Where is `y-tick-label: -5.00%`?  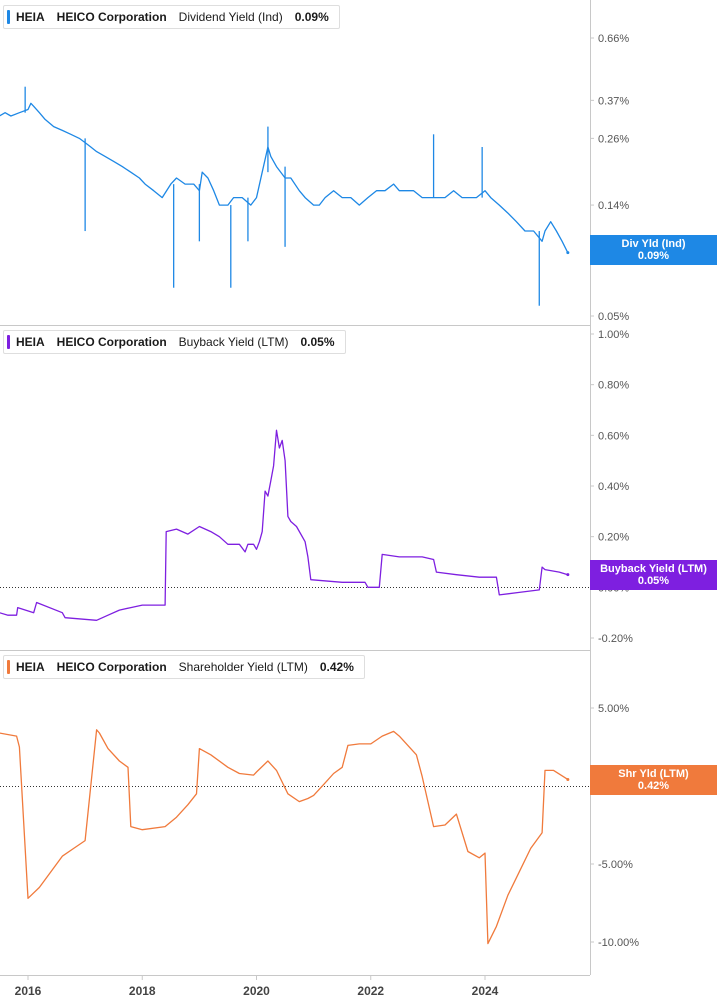 y-tick-label: -5.00% is located at coordinates (615, 865).